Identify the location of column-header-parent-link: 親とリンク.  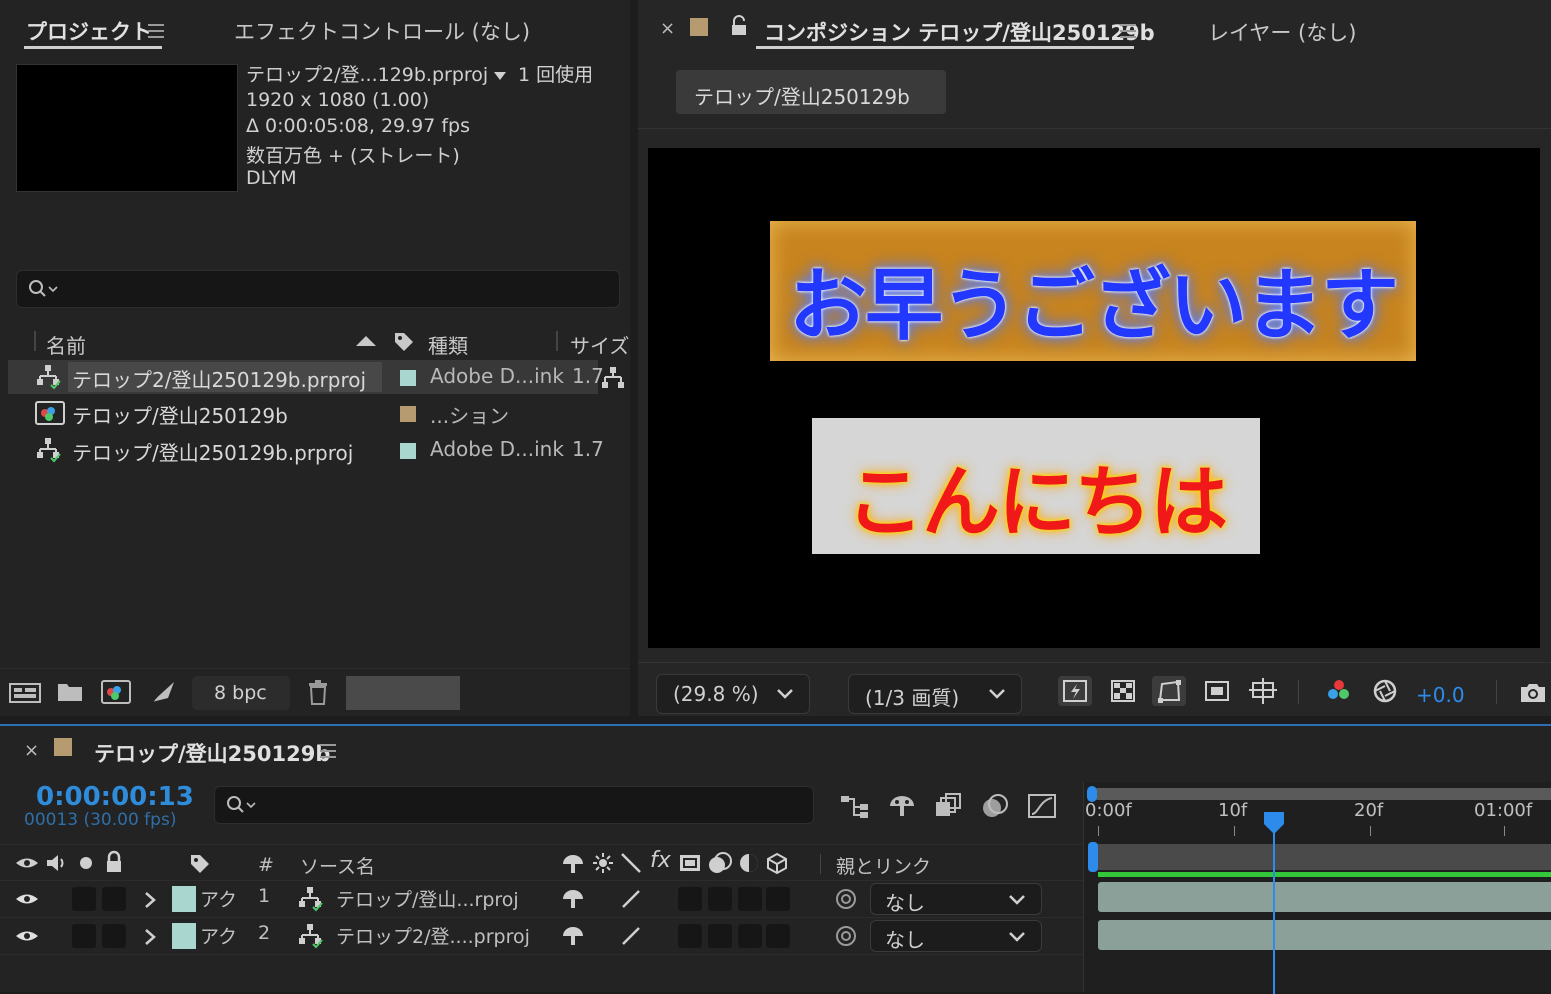
(883, 865).